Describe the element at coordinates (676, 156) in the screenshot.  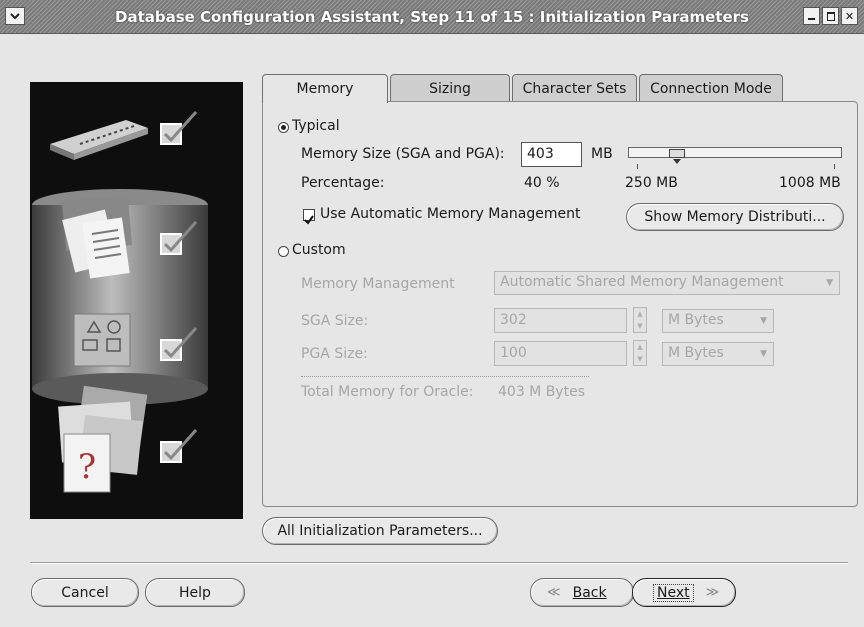
I see `memory-slider-thumb` at that location.